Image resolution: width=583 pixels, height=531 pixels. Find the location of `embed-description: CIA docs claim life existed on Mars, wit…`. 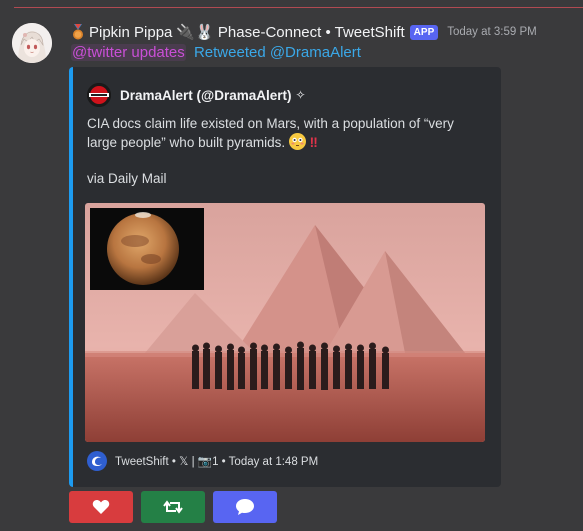

embed-description: CIA docs claim life existed on Mars, wit… is located at coordinates (287, 160).